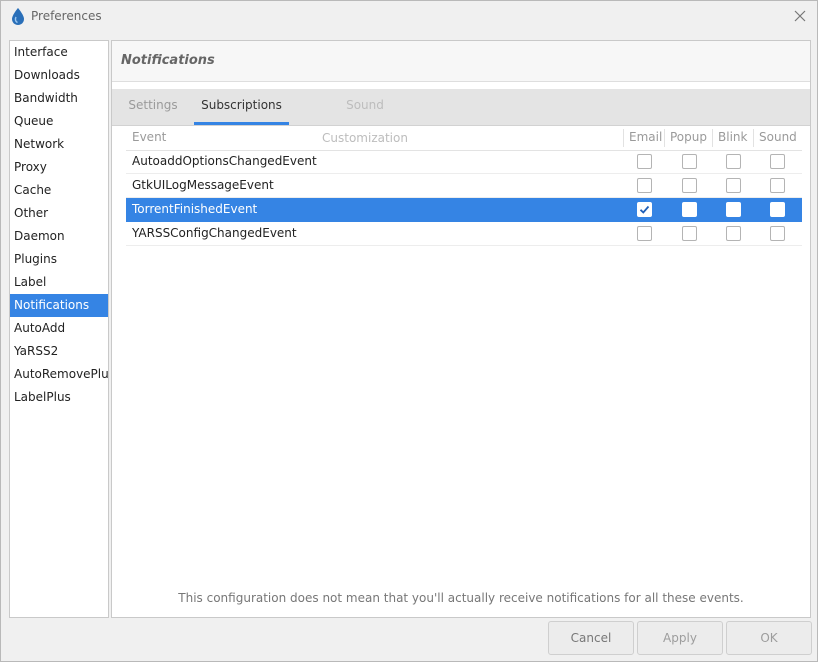 The width and height of the screenshot is (818, 662). What do you see at coordinates (769, 638) in the screenshot?
I see `ok-button: OK` at bounding box center [769, 638].